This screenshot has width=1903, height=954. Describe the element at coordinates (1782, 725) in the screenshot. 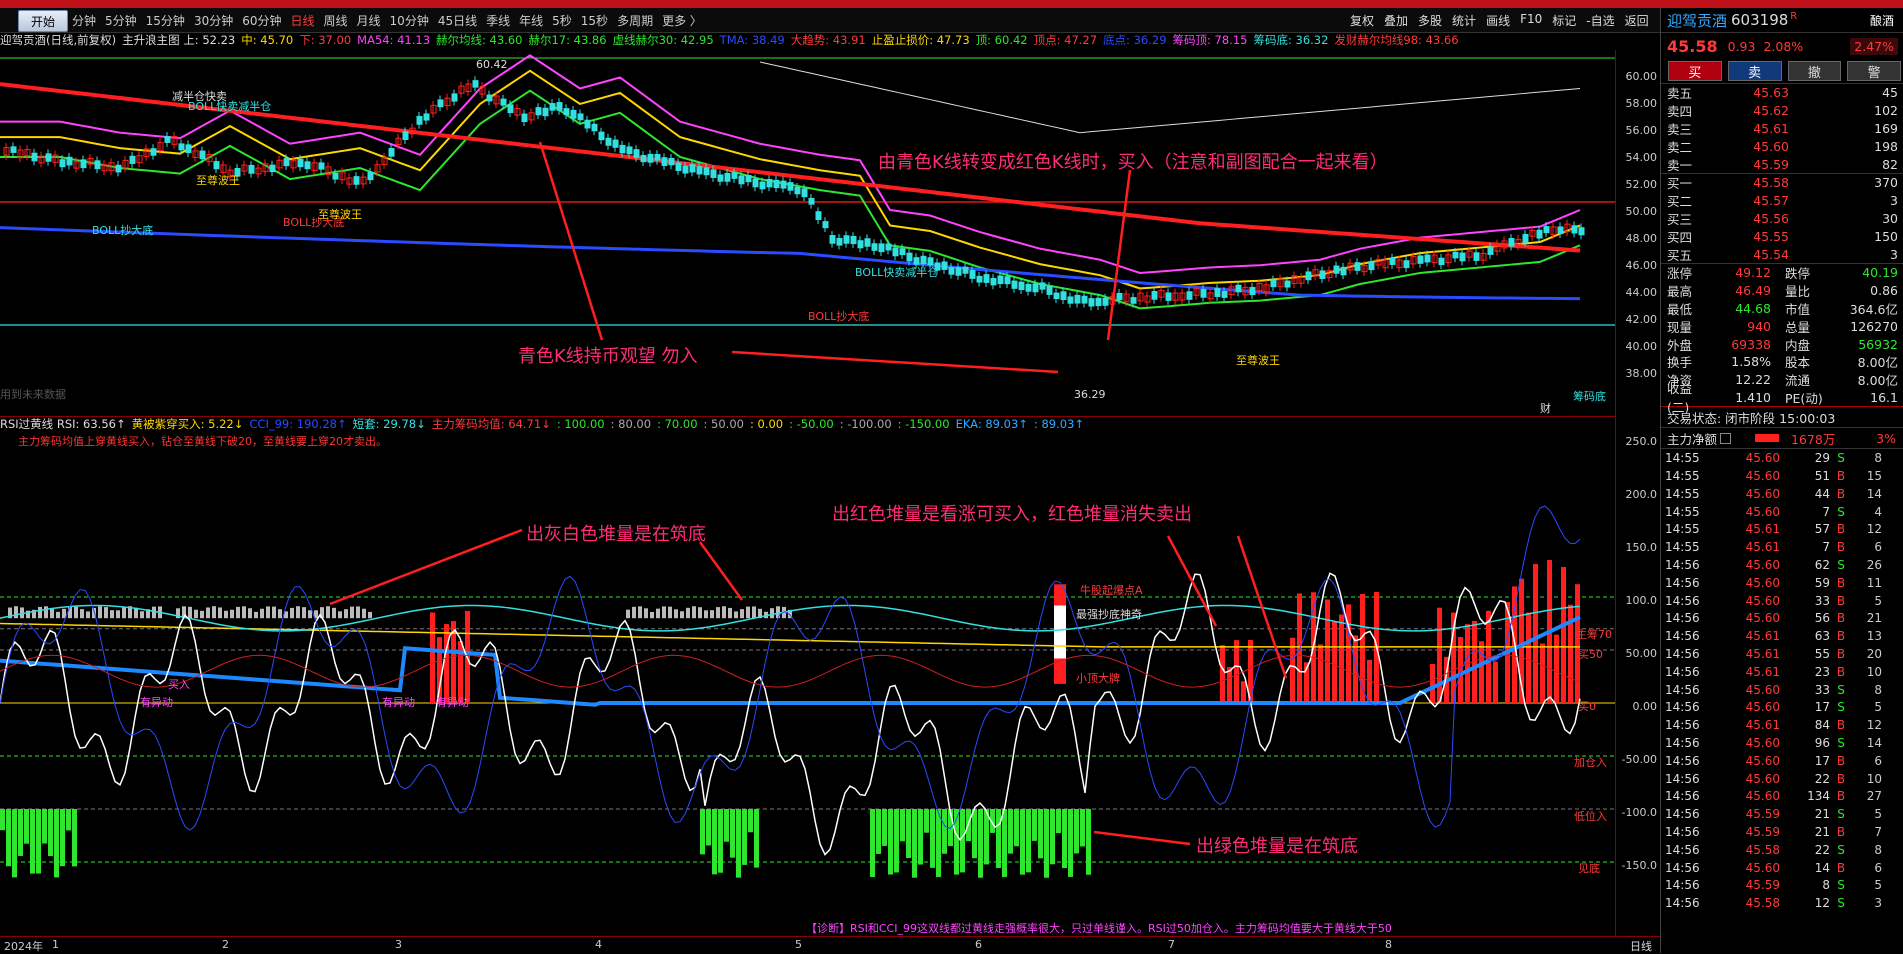

I see `tick-row: 14:56 45.61 84 B 12` at that location.